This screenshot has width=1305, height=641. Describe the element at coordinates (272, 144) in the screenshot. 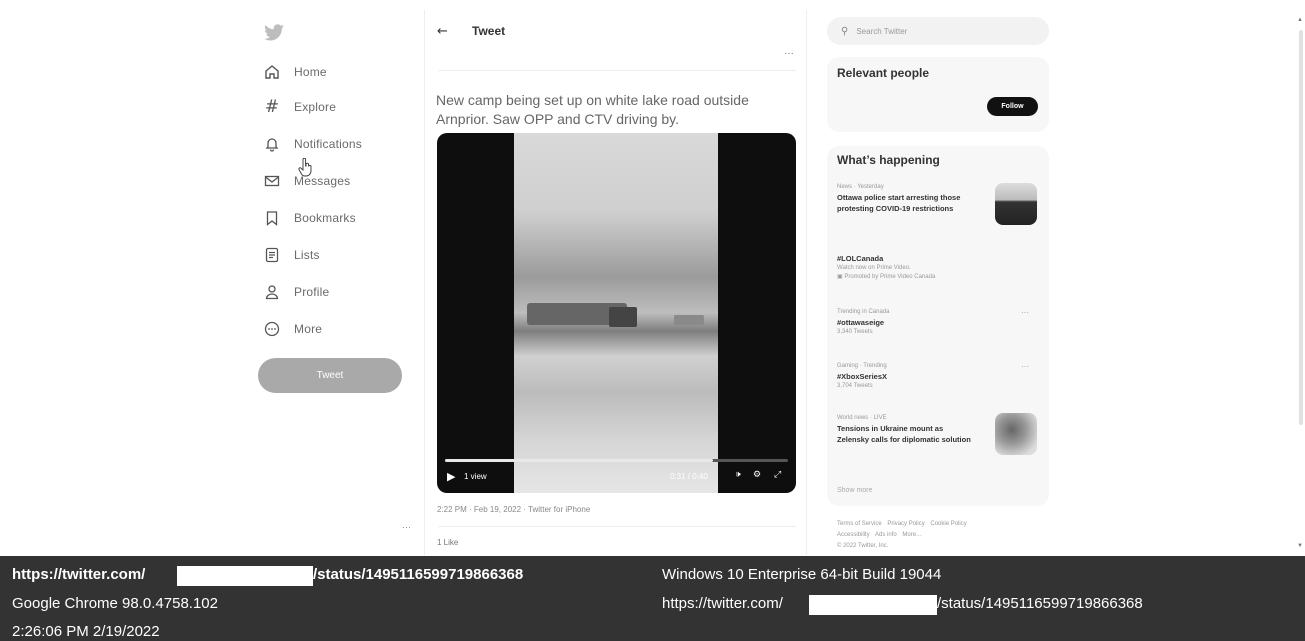

I see `bell-icon` at that location.